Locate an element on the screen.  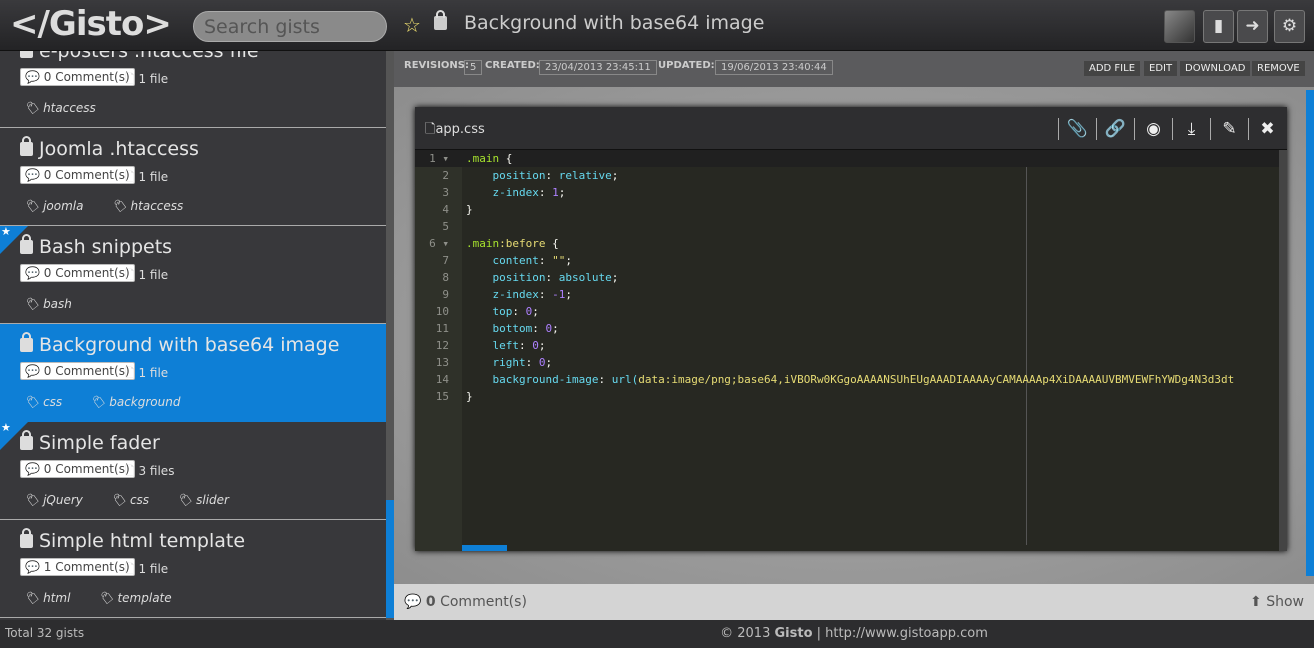
file-name: 🗋app.css is located at coordinates (455, 131).